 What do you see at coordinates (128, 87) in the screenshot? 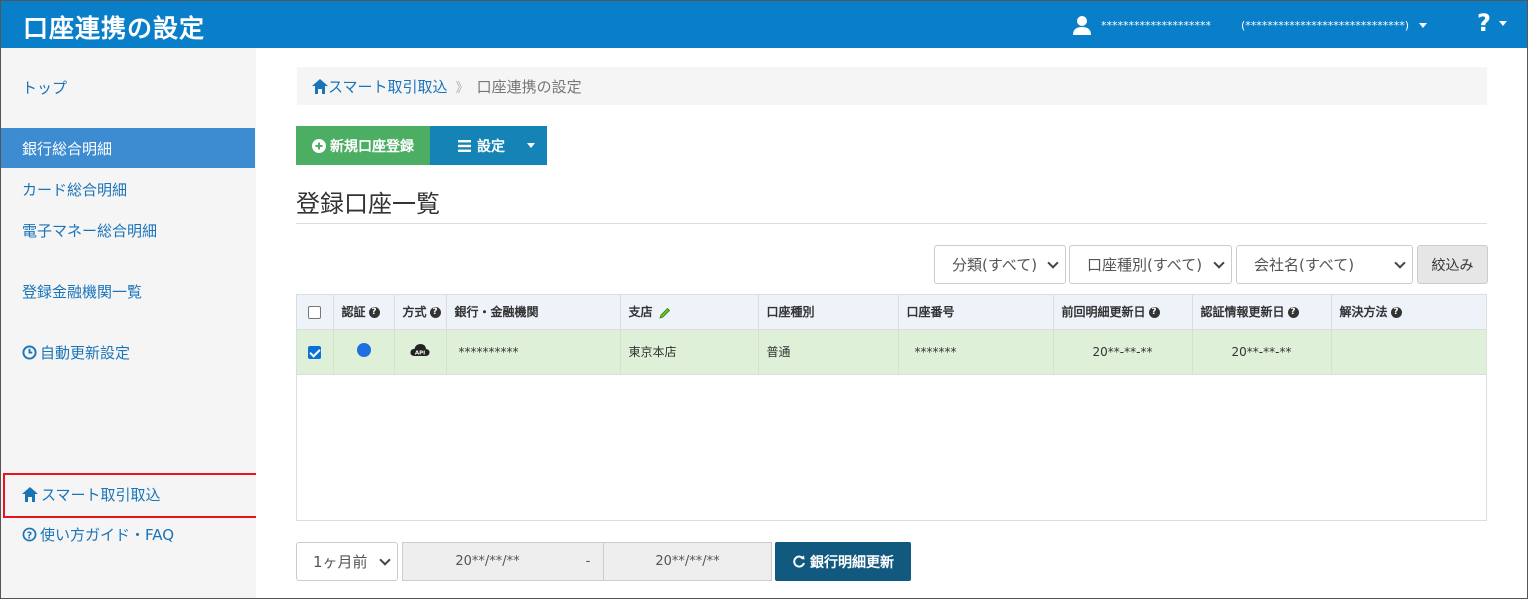
I see `sidebar-item-top: トップ` at bounding box center [128, 87].